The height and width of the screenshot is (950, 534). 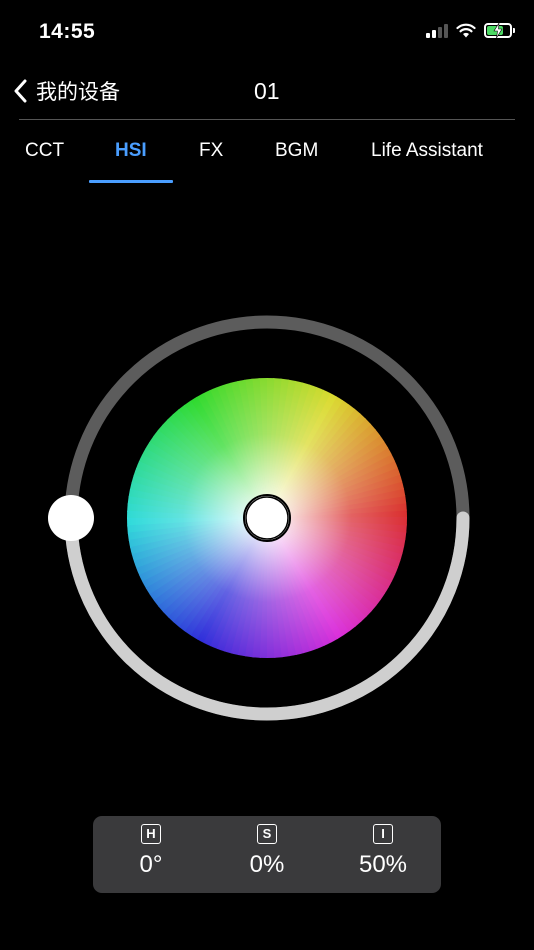 I want to click on battery-icon, so click(x=499, y=30).